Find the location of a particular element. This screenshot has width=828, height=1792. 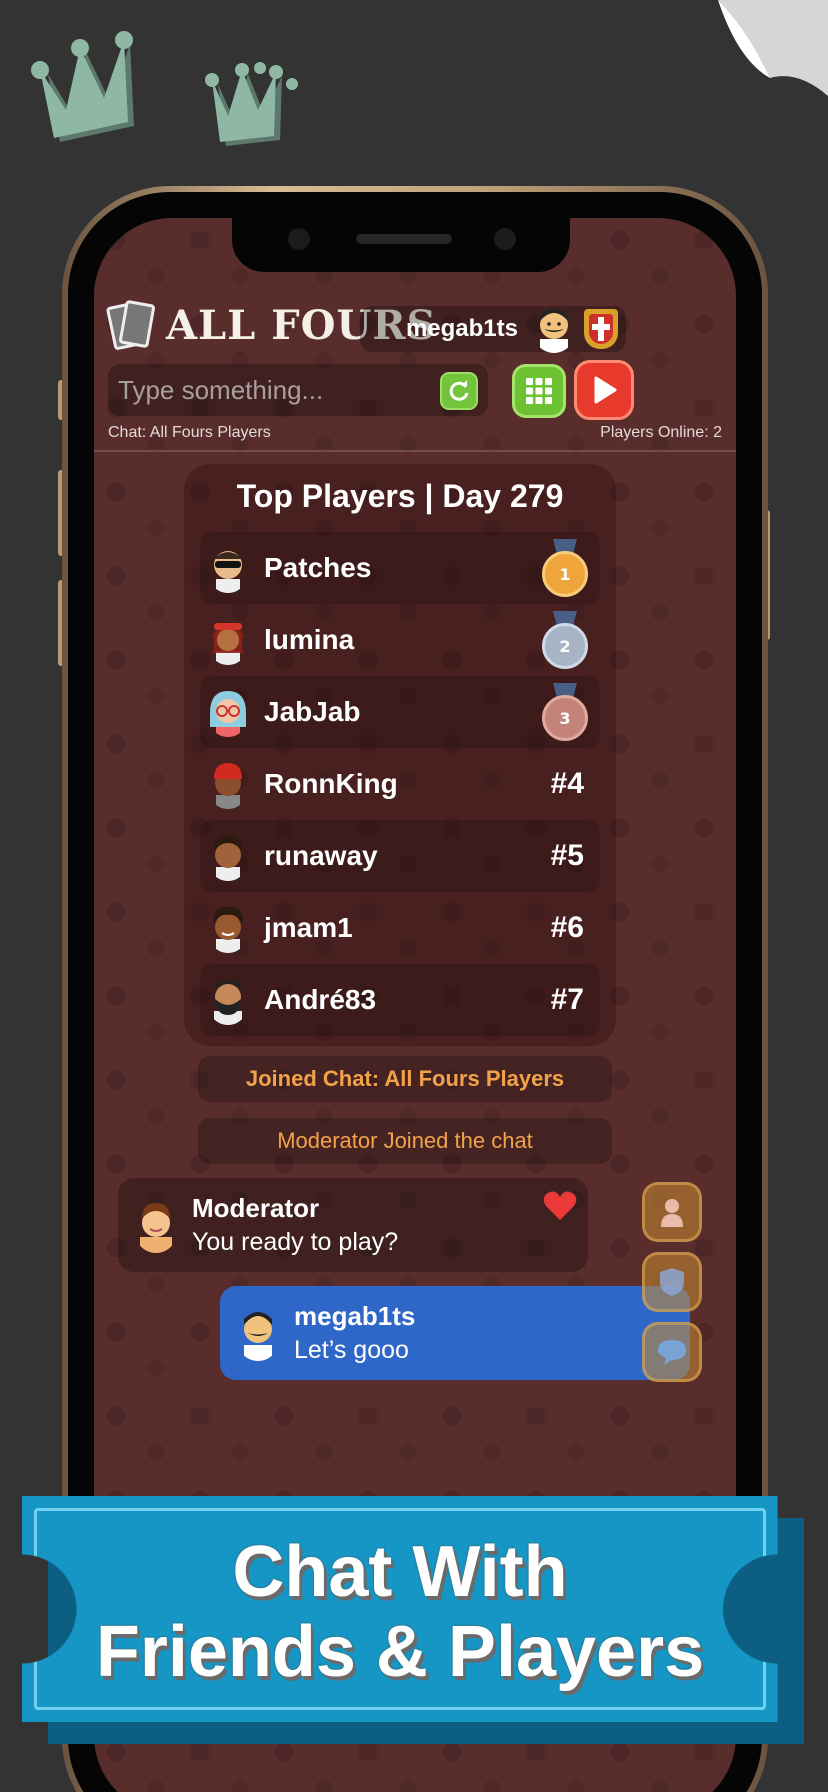

refresh-button is located at coordinates (459, 391).